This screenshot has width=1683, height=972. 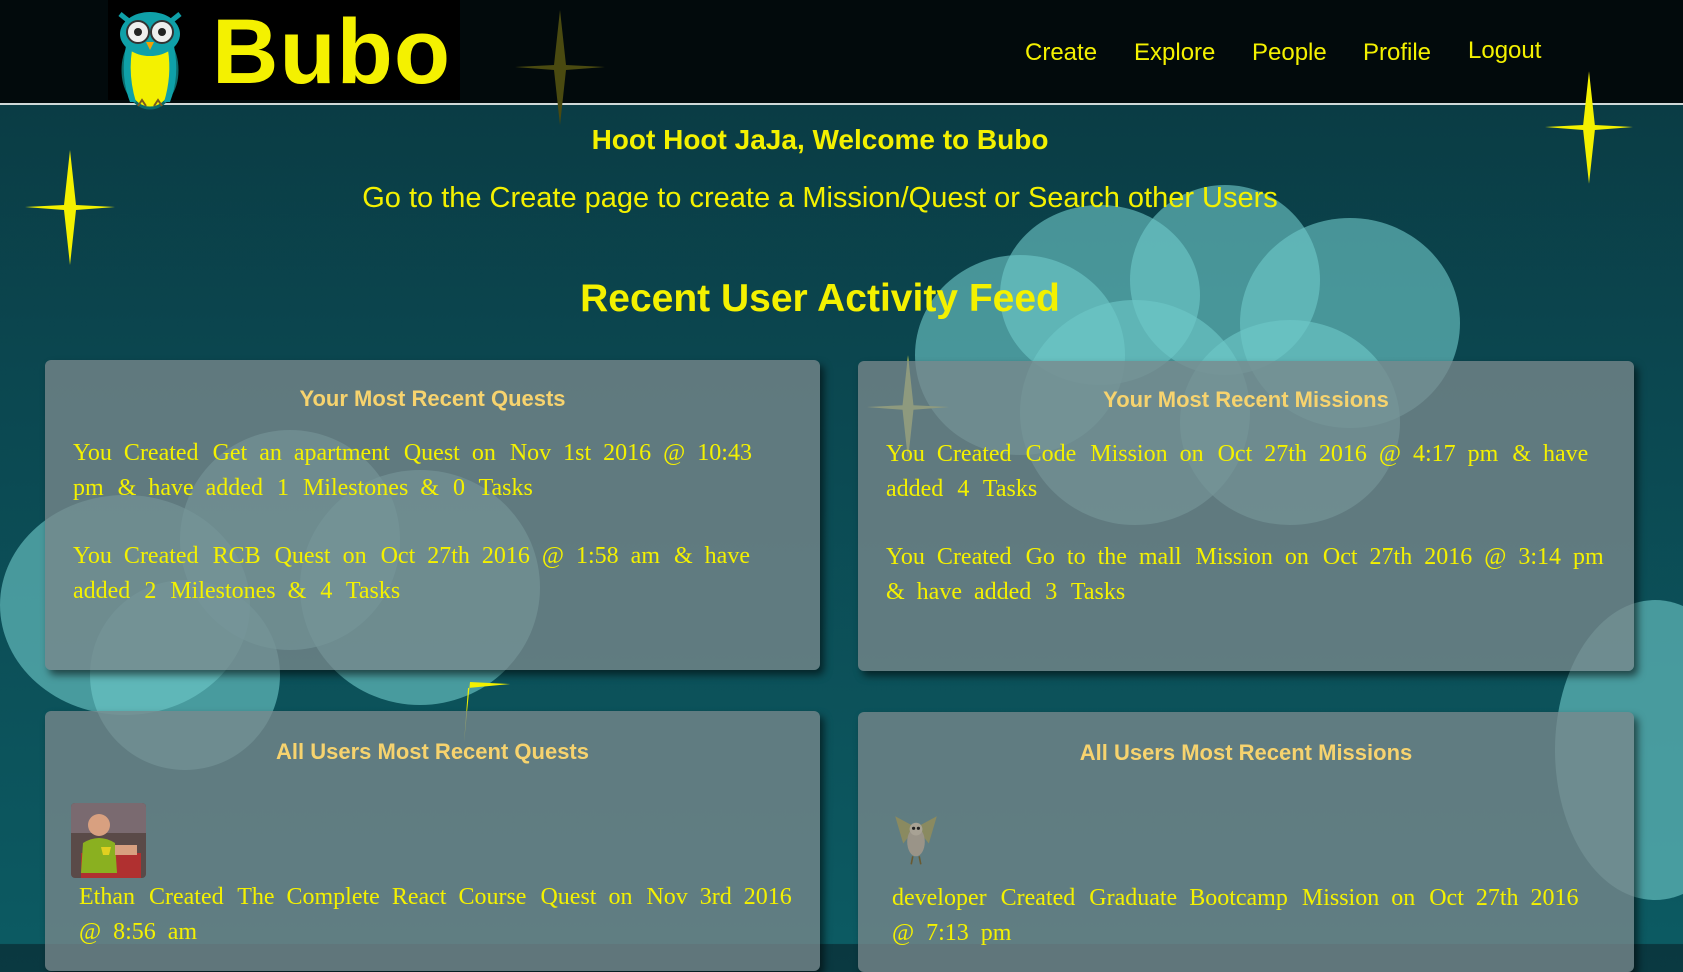 I want to click on entry-milestone-count: 2, so click(x=150, y=591).